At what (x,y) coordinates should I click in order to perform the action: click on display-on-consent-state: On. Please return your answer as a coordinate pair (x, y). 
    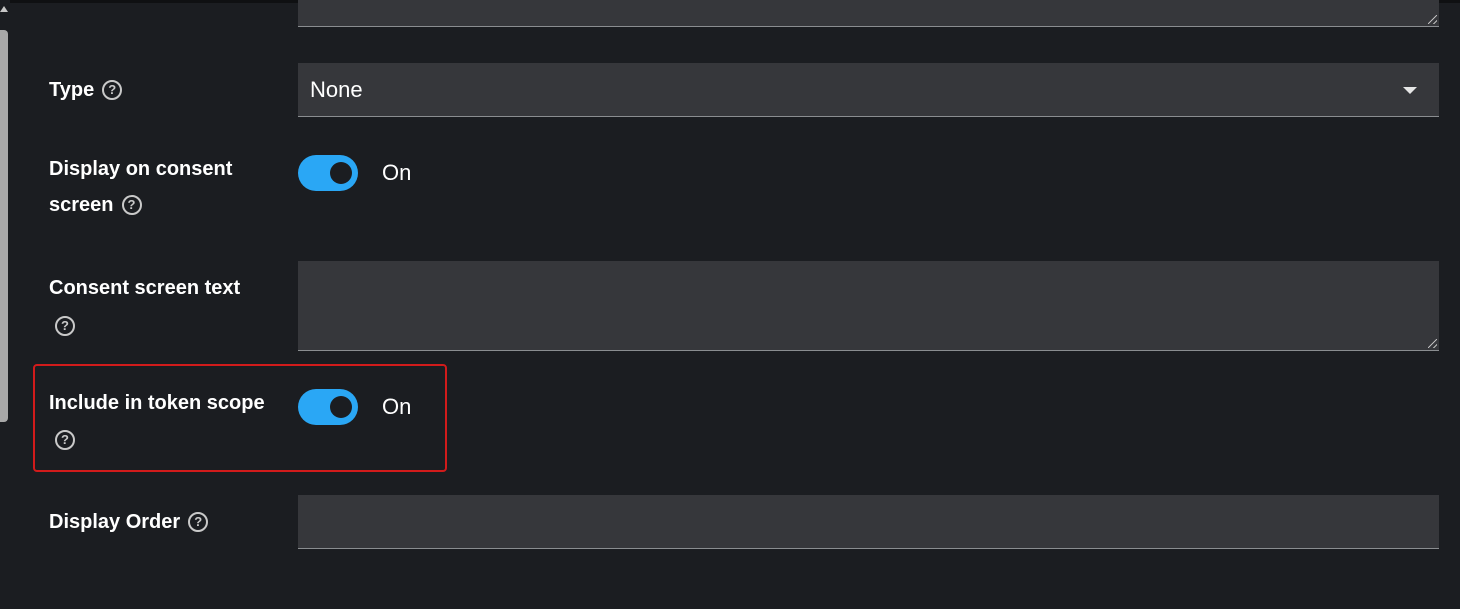
    Looking at the image, I should click on (397, 172).